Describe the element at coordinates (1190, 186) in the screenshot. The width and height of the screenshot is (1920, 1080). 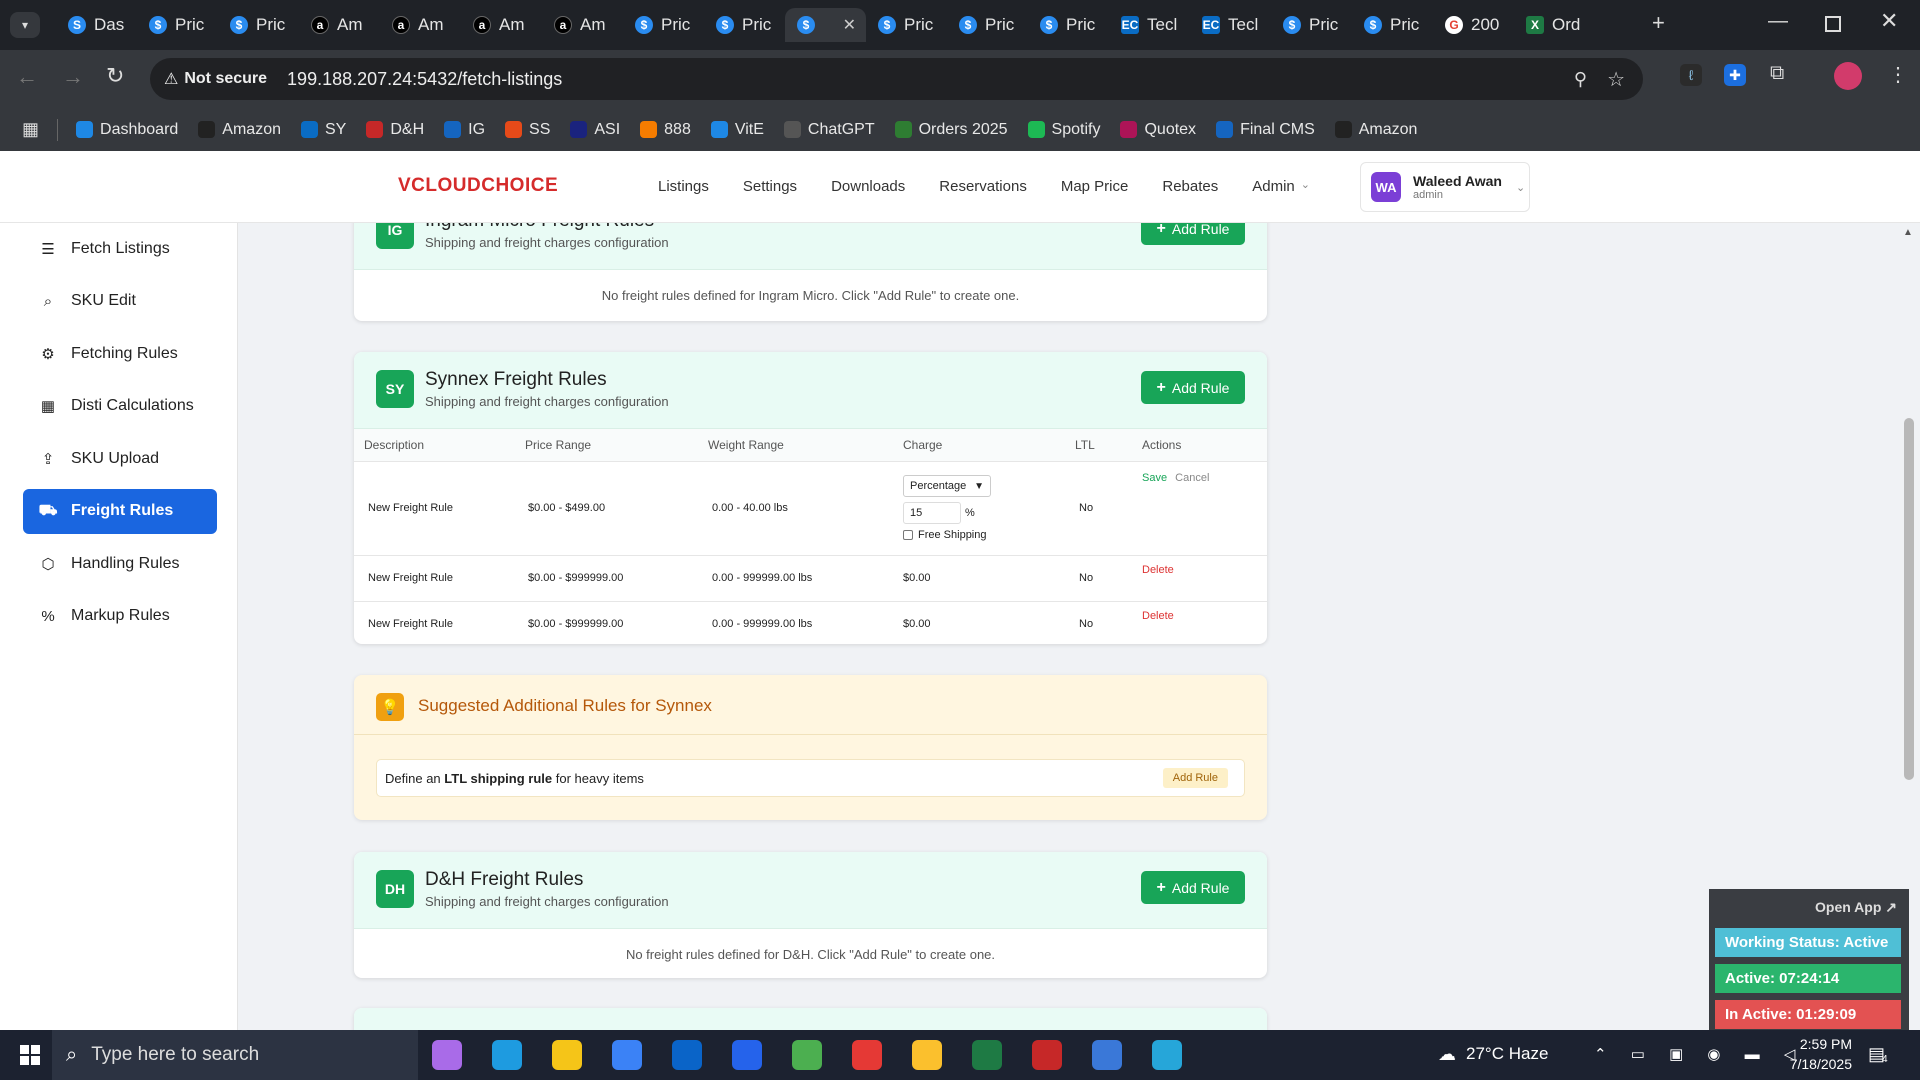
I see `nav-item-rebates: Rebates` at that location.